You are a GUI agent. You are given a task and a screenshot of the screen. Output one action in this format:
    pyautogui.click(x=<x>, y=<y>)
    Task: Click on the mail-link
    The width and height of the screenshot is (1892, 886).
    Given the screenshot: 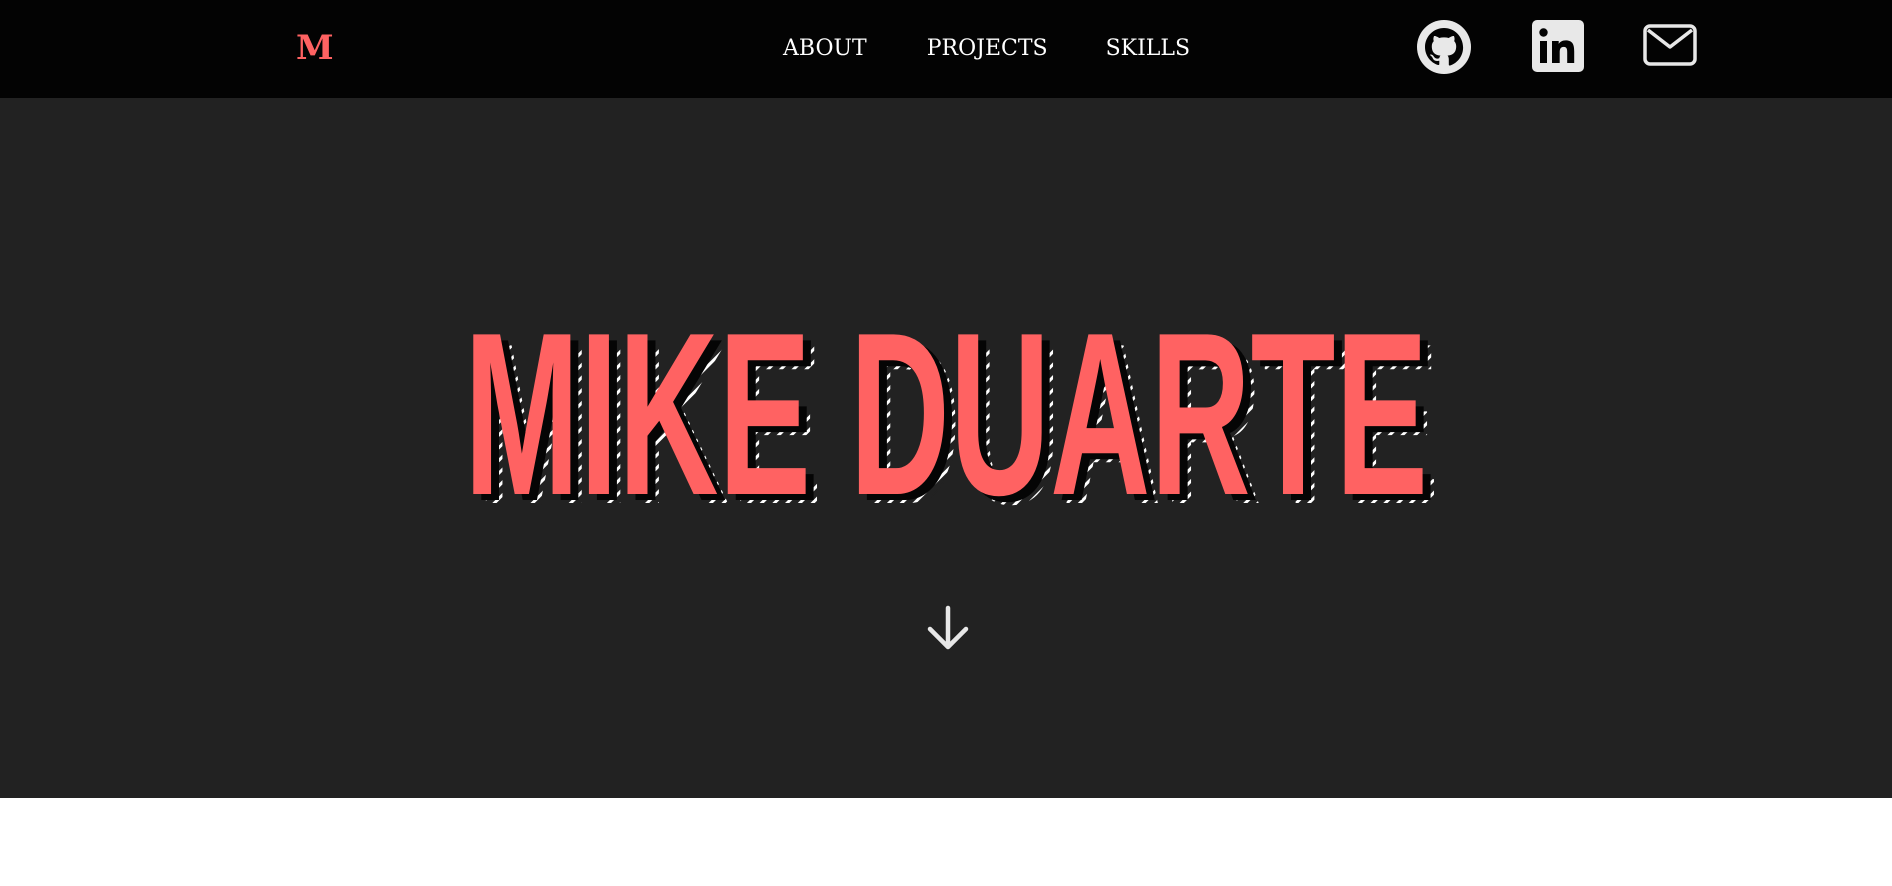 What is the action you would take?
    pyautogui.click(x=1670, y=47)
    